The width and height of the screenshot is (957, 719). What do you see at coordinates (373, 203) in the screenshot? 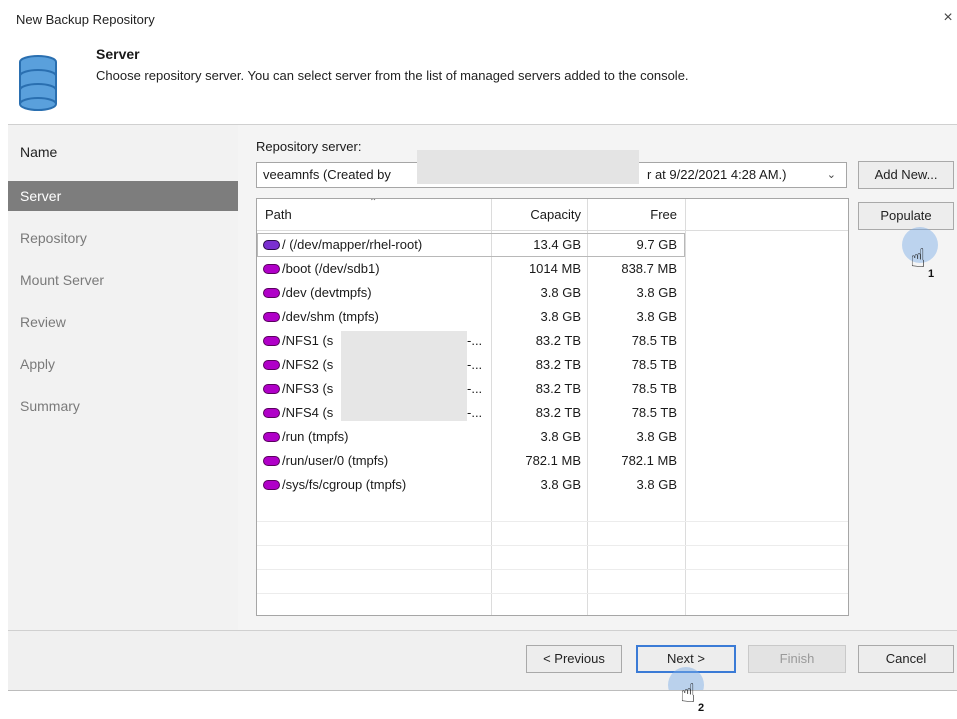
I see `sort-ascending-icon: ⌃` at bounding box center [373, 203].